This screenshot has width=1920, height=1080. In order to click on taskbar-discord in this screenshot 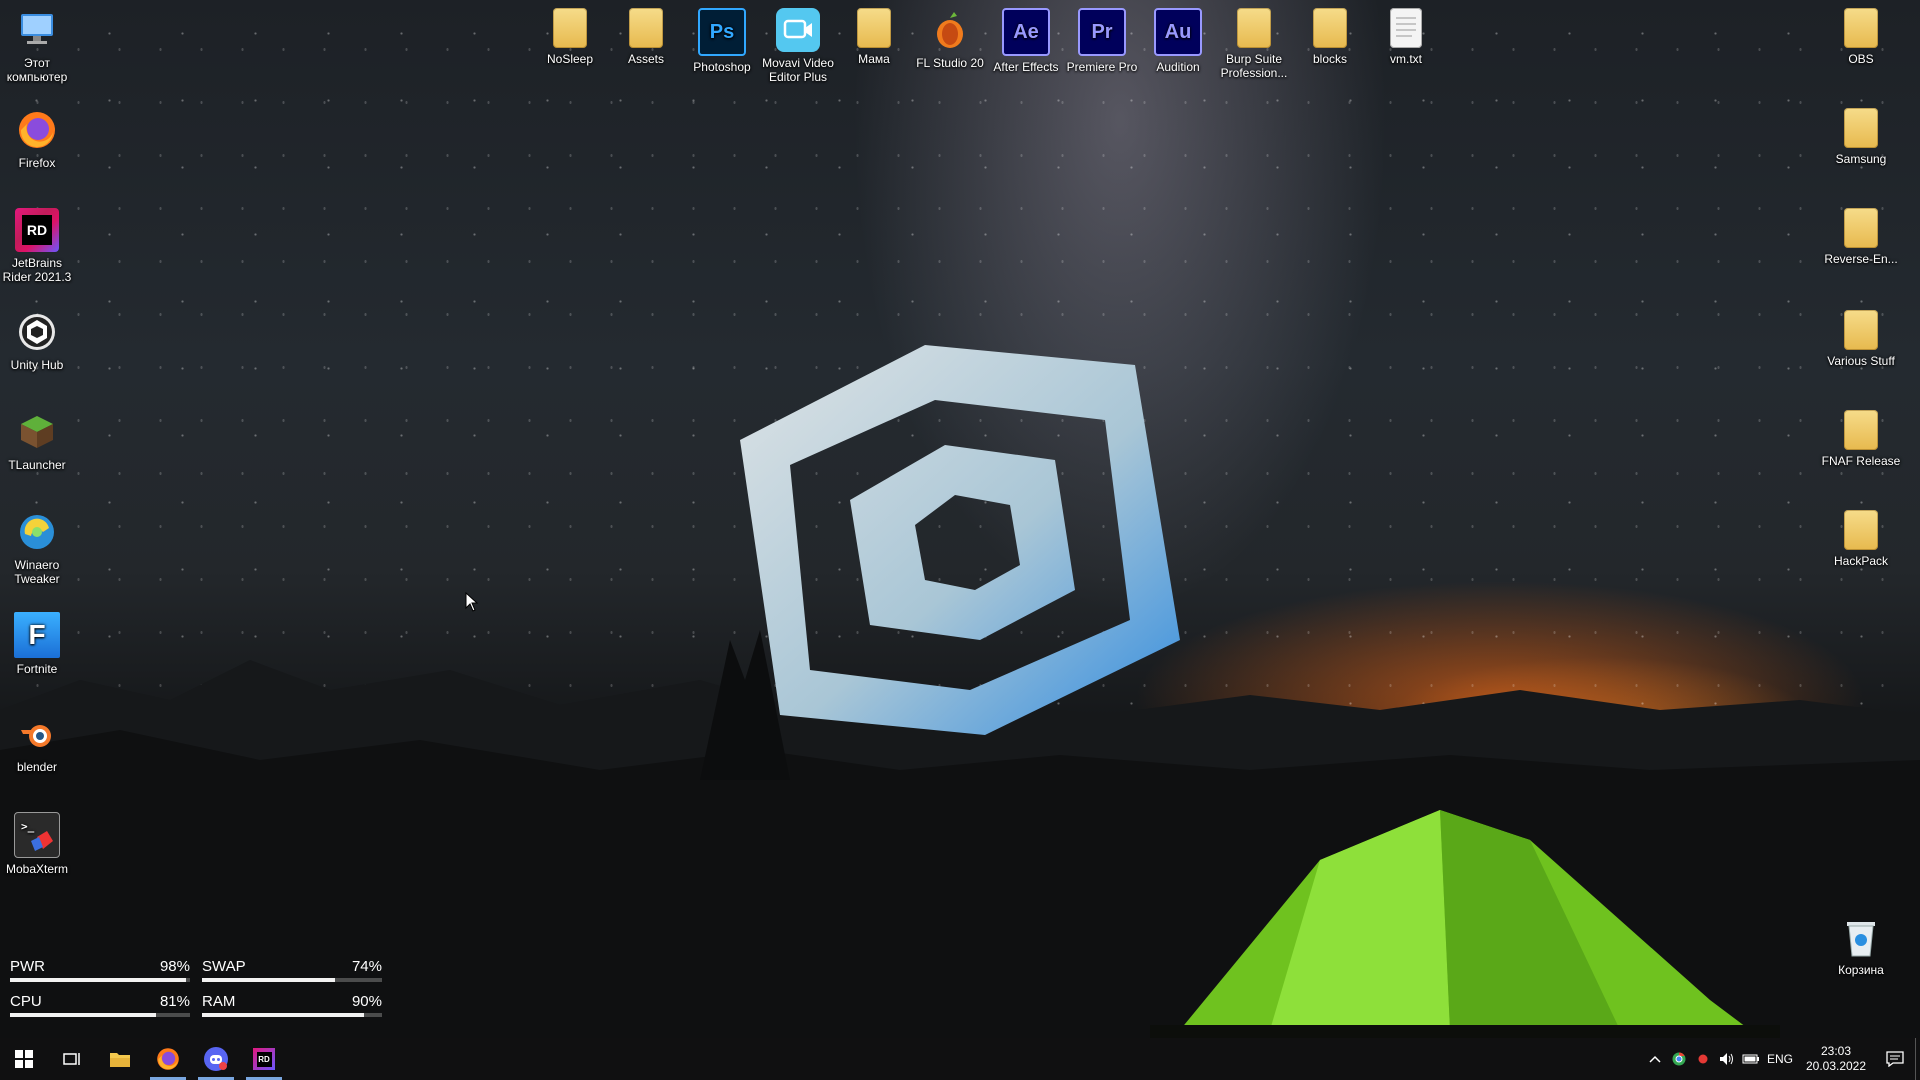, I will do `click(216, 1059)`.